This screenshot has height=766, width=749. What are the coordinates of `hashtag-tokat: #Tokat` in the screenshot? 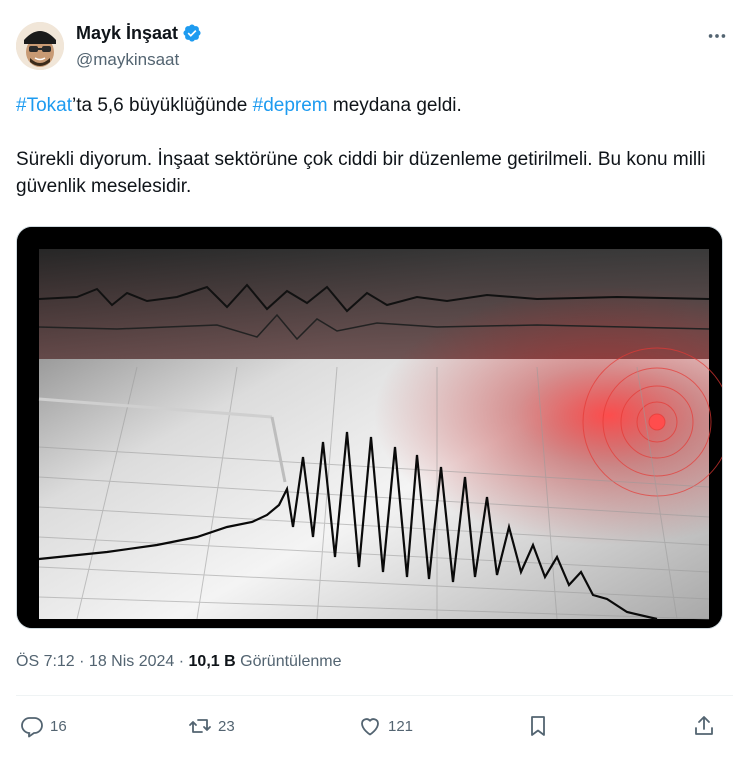 It's located at (44, 105).